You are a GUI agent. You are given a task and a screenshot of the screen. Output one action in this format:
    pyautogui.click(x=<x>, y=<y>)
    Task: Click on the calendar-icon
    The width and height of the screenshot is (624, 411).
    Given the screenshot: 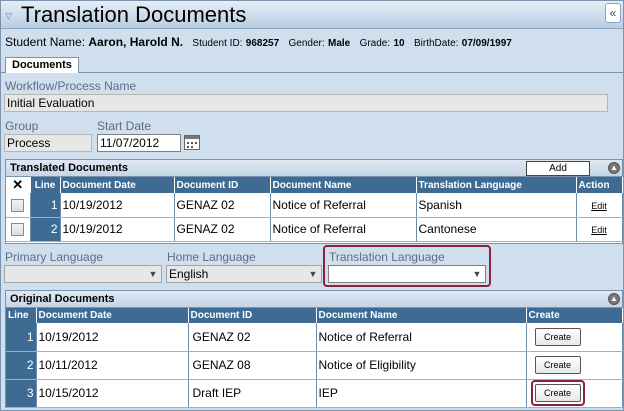 What is the action you would take?
    pyautogui.click(x=192, y=142)
    